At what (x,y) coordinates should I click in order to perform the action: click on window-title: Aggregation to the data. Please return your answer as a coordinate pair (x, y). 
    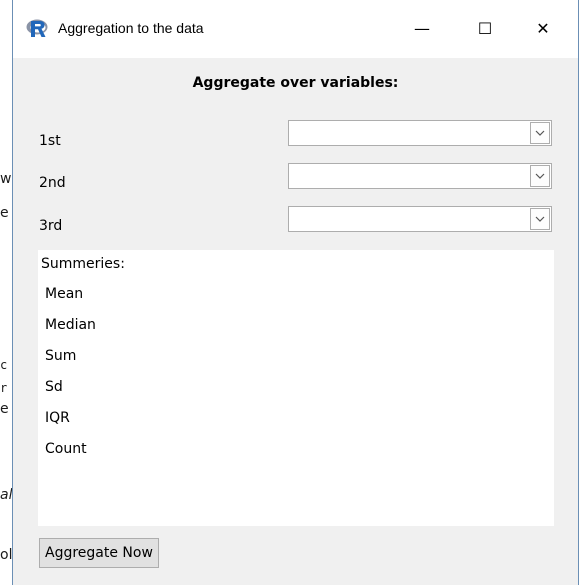
    Looking at the image, I should click on (131, 28).